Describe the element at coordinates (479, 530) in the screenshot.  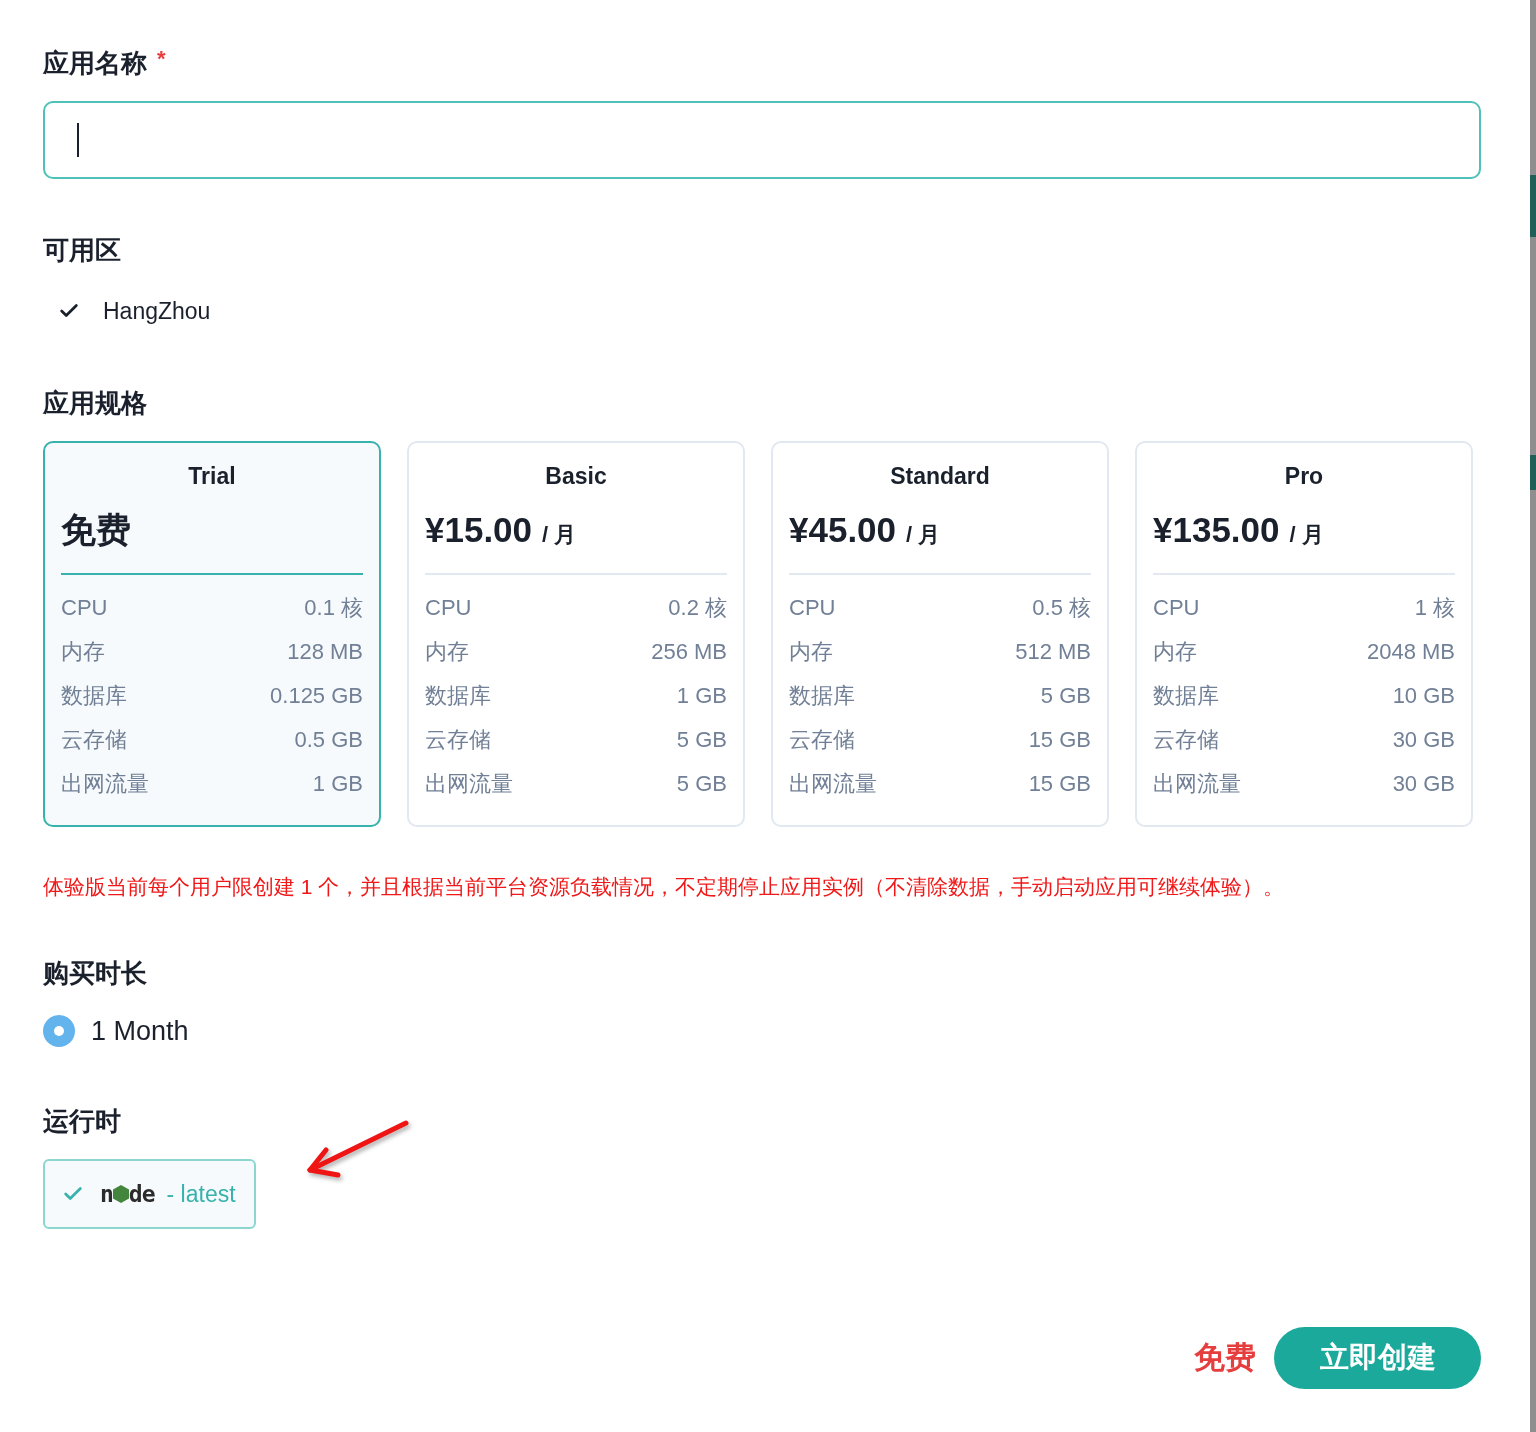
I see `plan-price: ¥15.00` at that location.